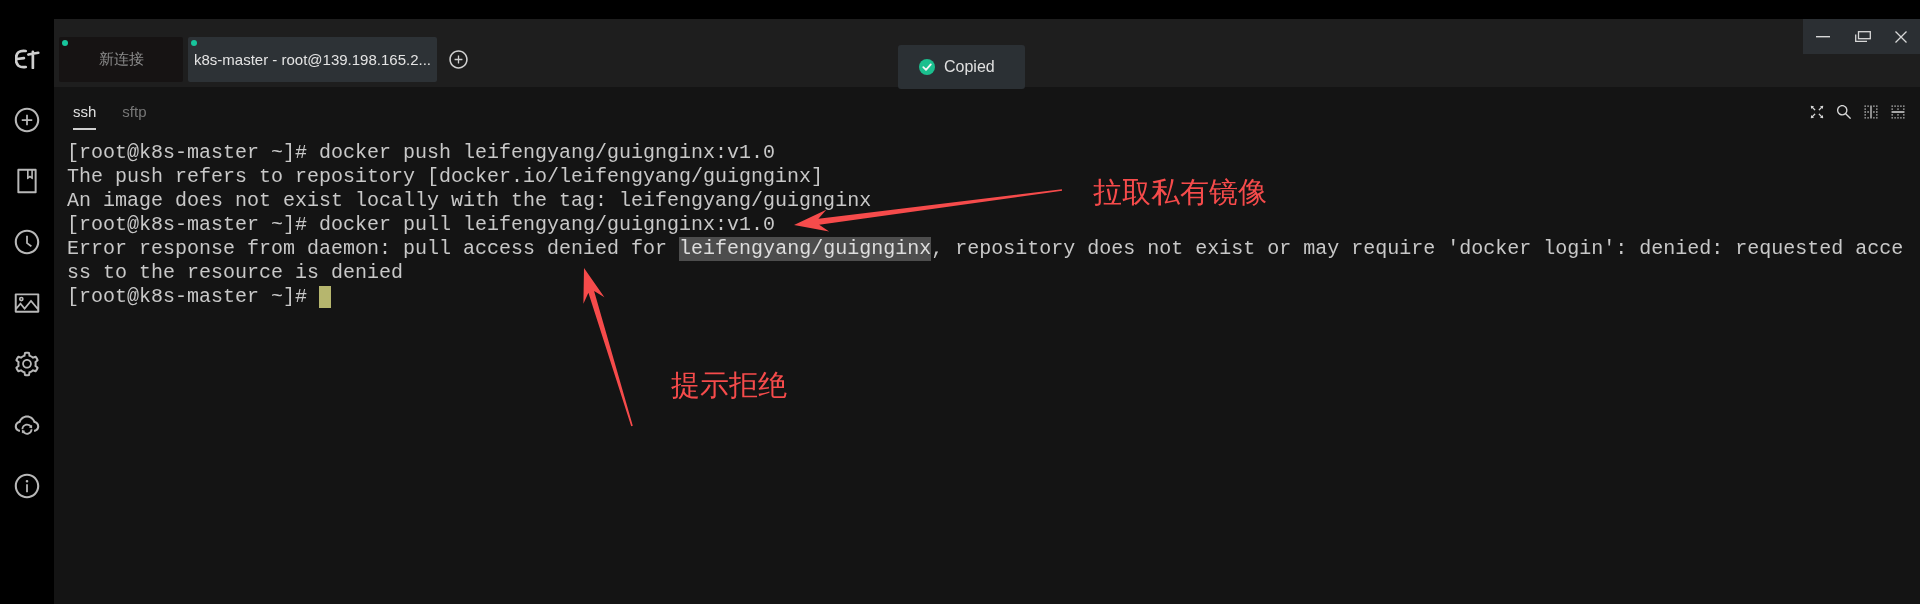  What do you see at coordinates (729, 385) in the screenshot?
I see `annotation-label: 提示拒绝` at bounding box center [729, 385].